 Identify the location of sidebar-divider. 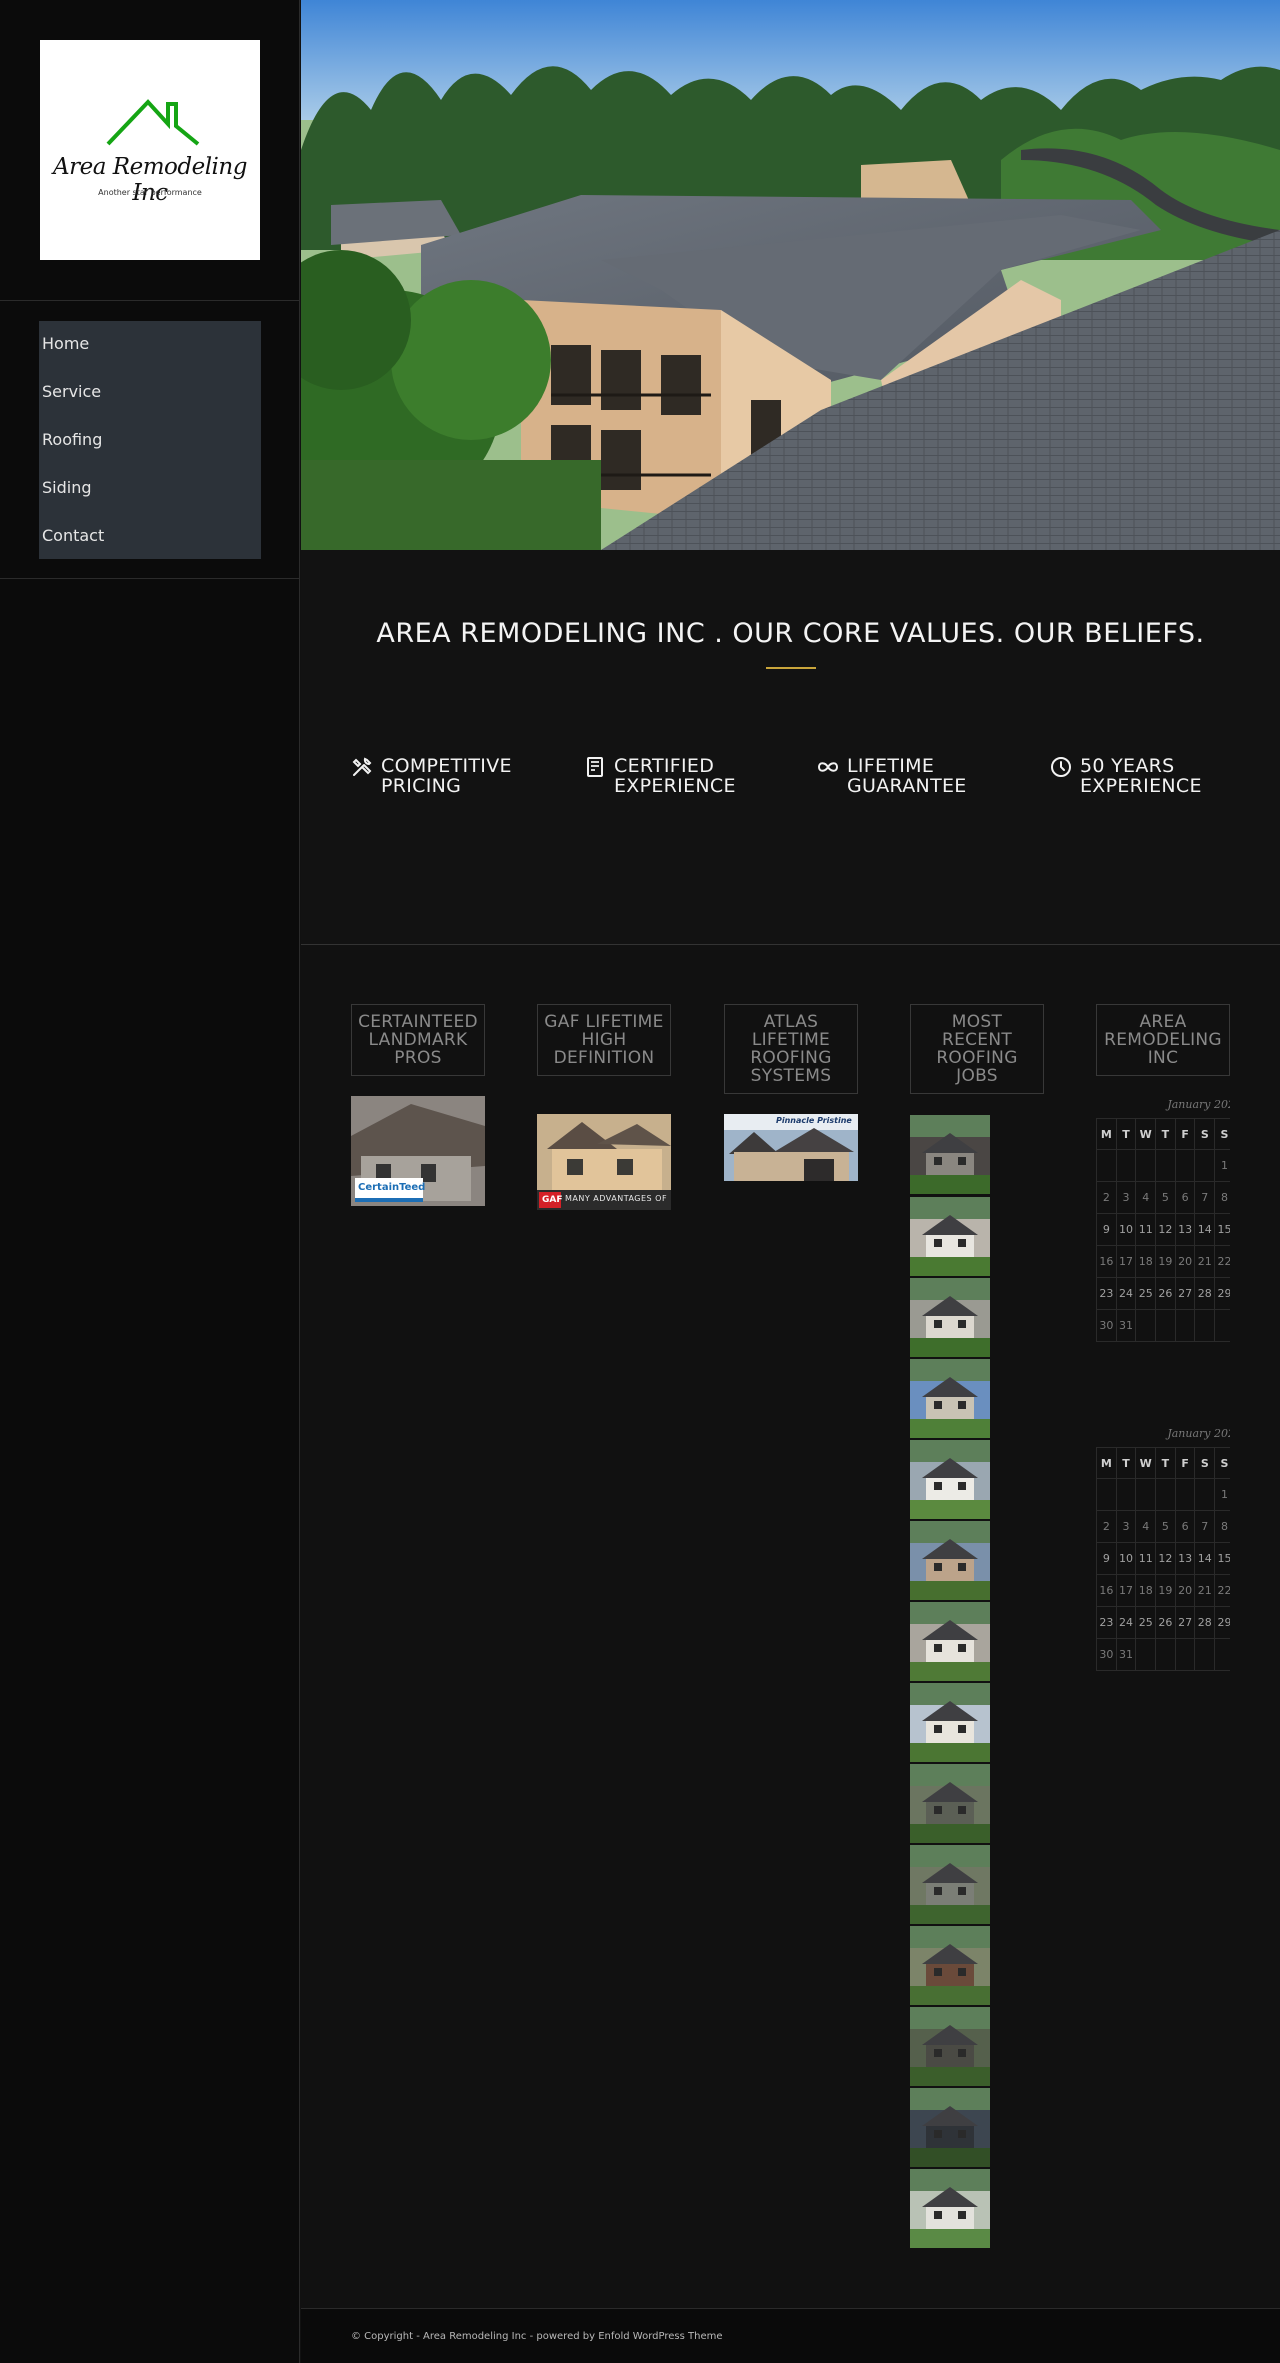
(150, 578).